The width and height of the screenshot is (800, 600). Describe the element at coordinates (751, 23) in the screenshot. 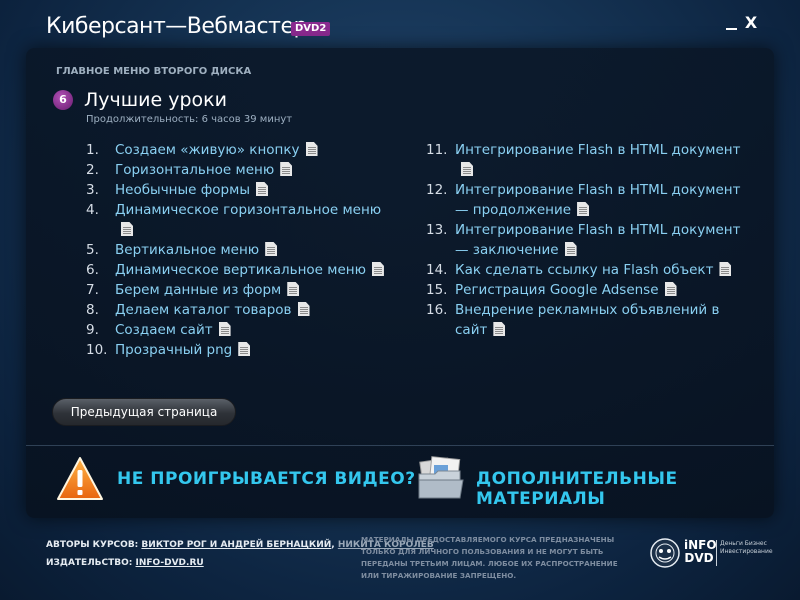

I see `close-button: X` at that location.